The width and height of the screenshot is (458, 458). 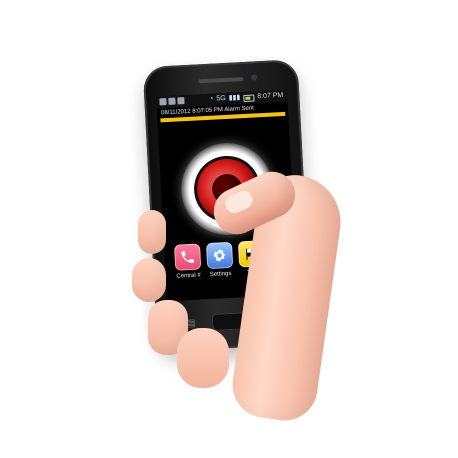 What do you see at coordinates (249, 97) in the screenshot?
I see `battery-icon` at bounding box center [249, 97].